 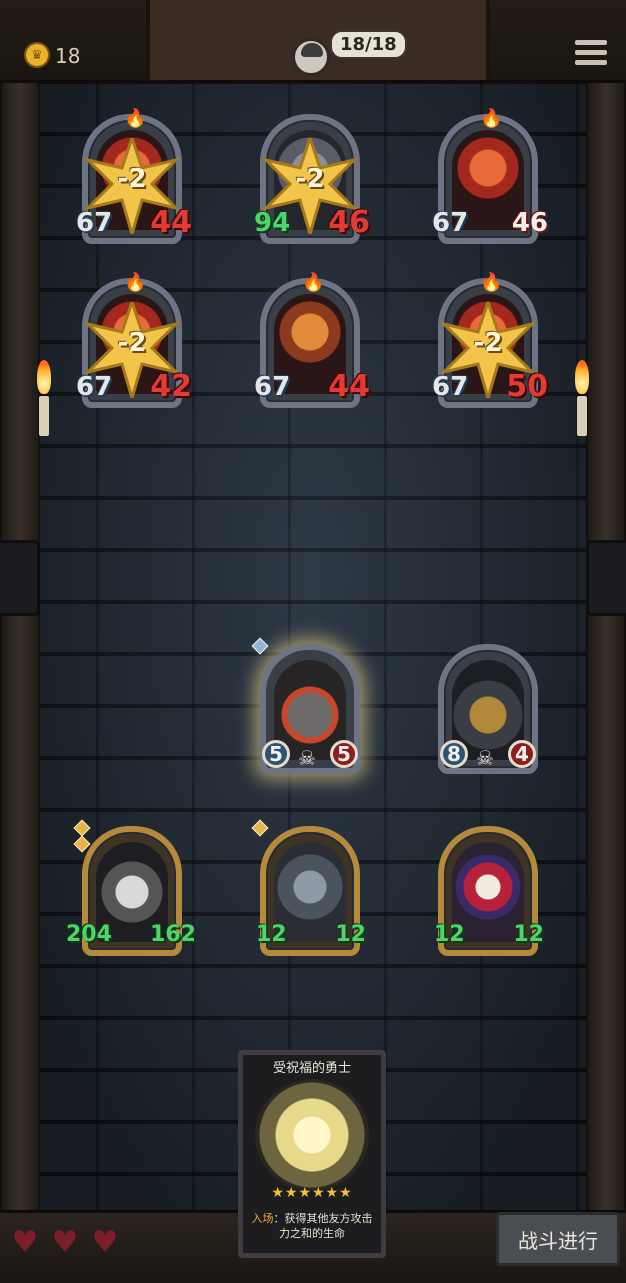 What do you see at coordinates (454, 754) in the screenshot?
I see `attack-value: 8` at bounding box center [454, 754].